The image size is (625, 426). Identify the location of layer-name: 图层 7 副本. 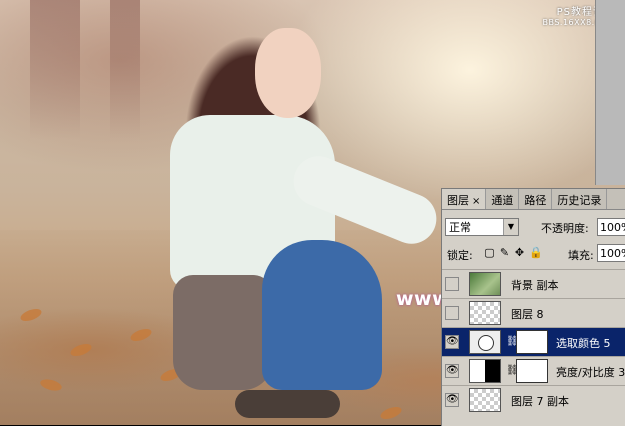
(540, 401).